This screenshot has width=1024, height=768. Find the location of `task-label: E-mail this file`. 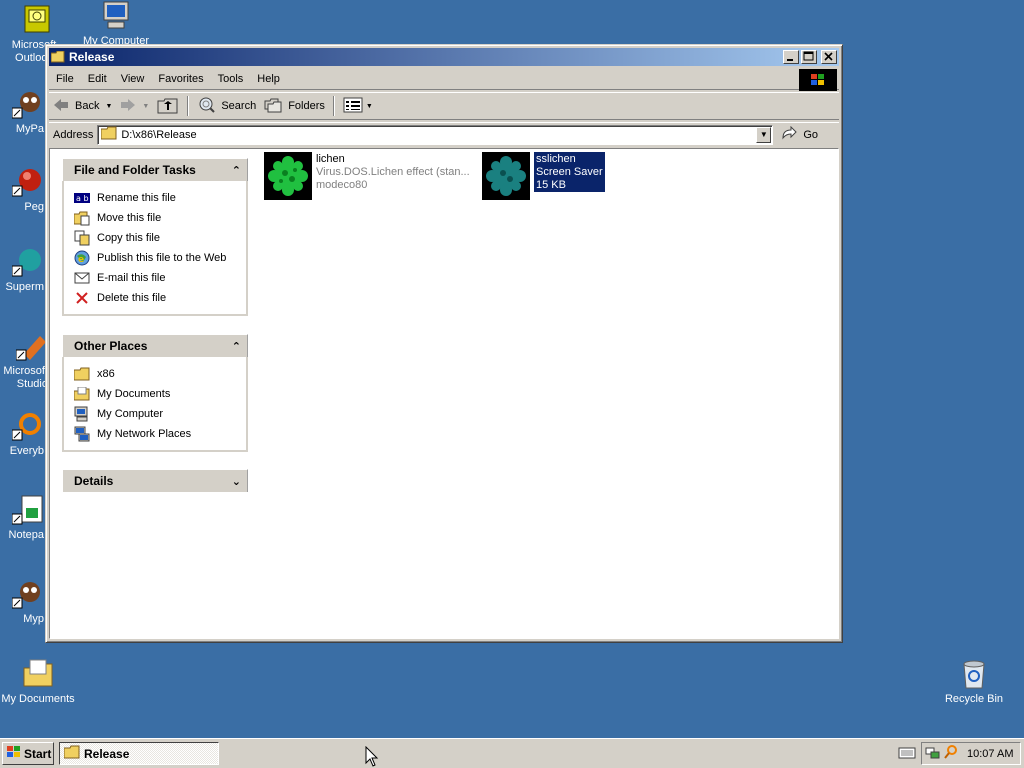

task-label: E-mail this file is located at coordinates (131, 278).